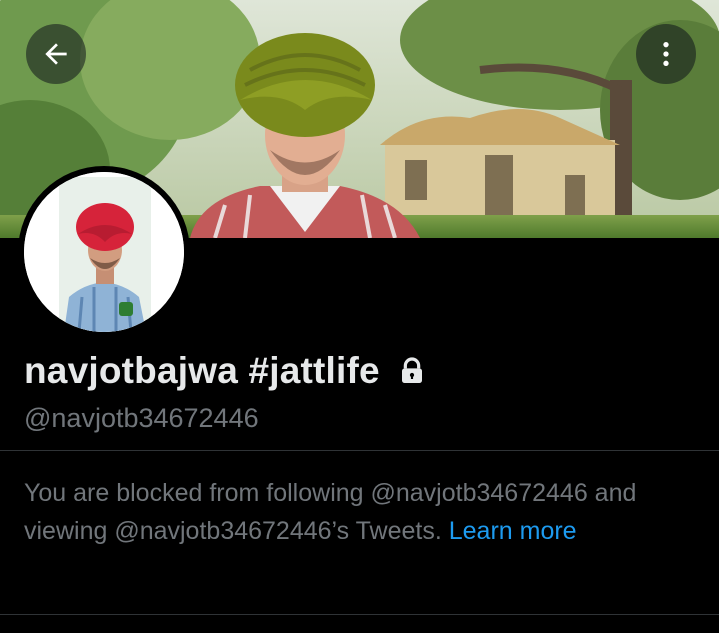 Image resolution: width=719 pixels, height=633 pixels. I want to click on learn-more-link: Learn more, so click(513, 531).